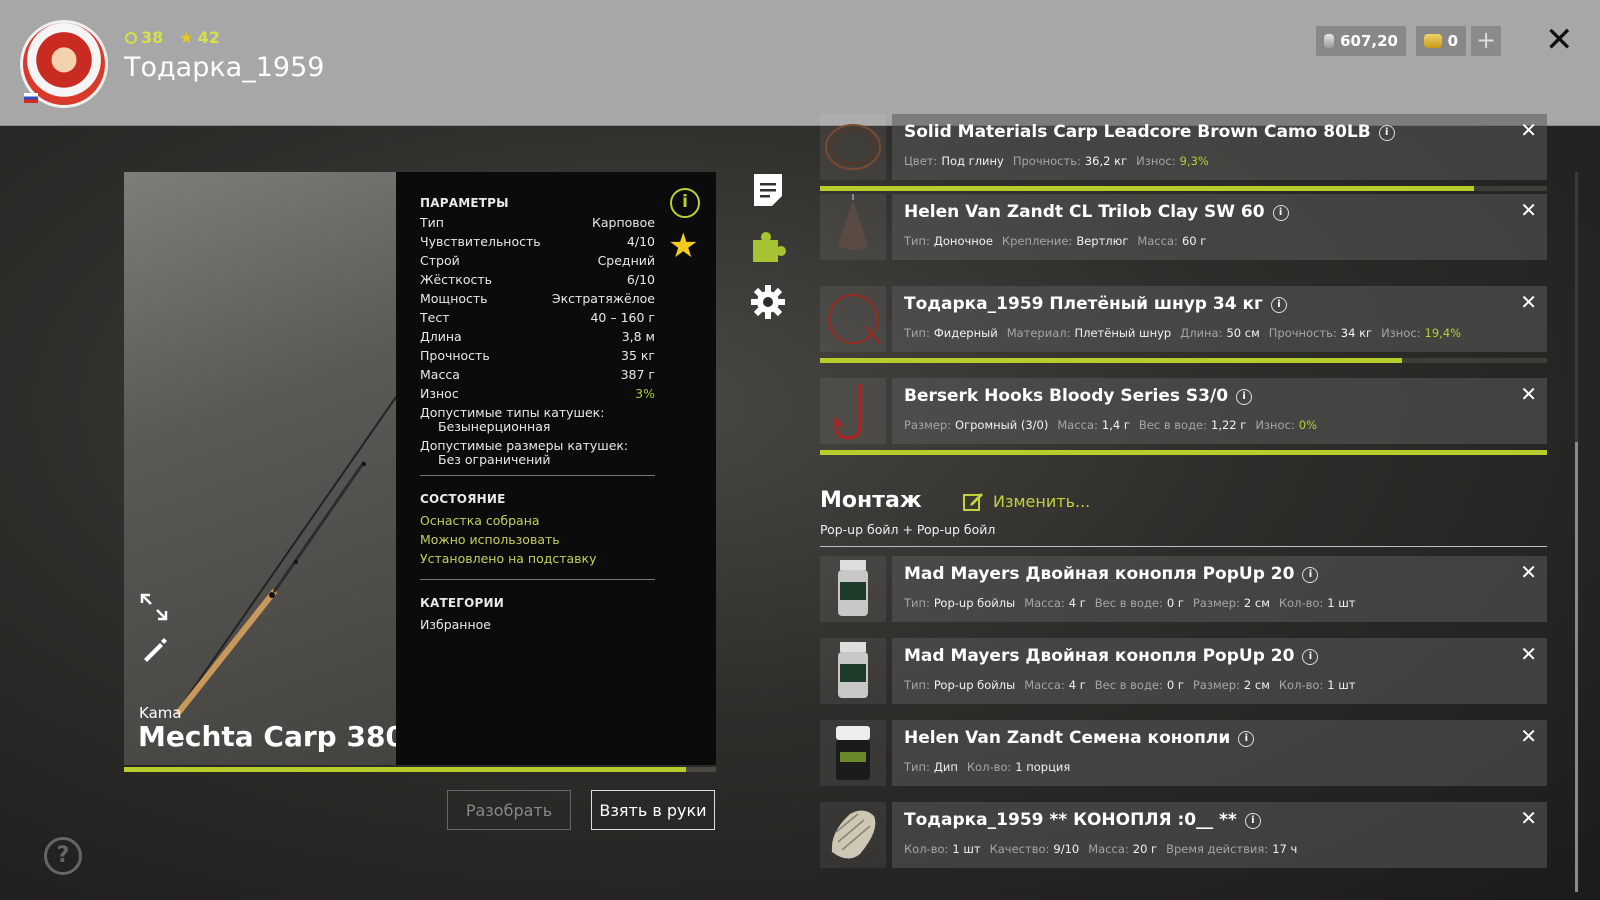 This screenshot has height=900, width=1600. Describe the element at coordinates (1077, 603) in the screenshot. I see `prop-value: 4 г` at that location.